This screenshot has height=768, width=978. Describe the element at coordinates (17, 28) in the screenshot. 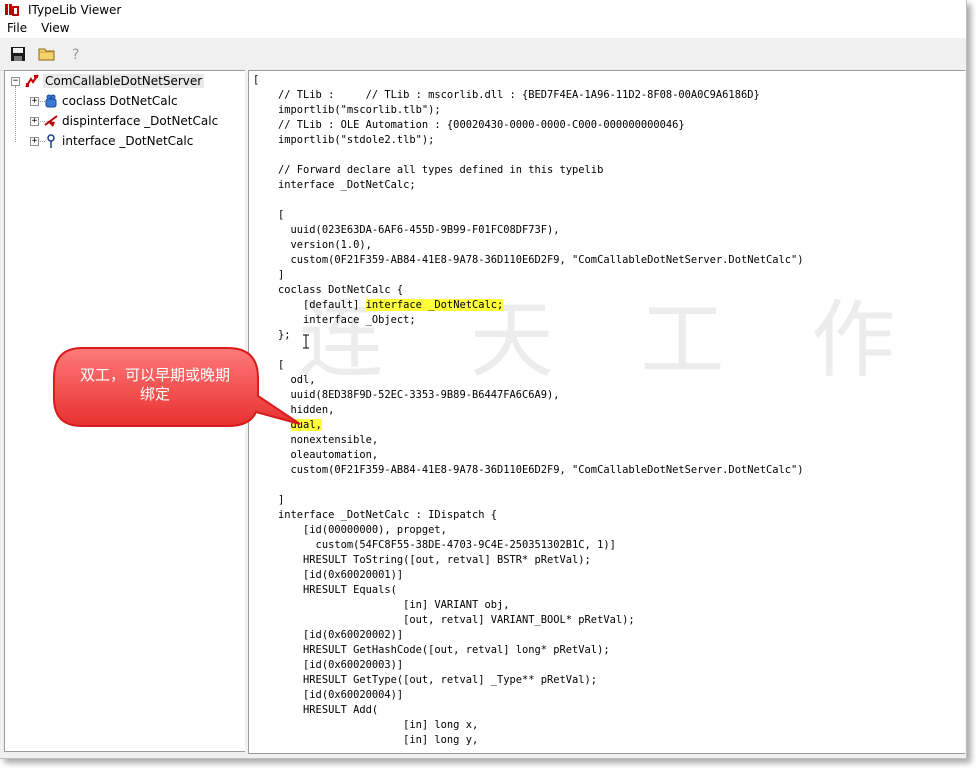

I see `menu-file: File` at that location.